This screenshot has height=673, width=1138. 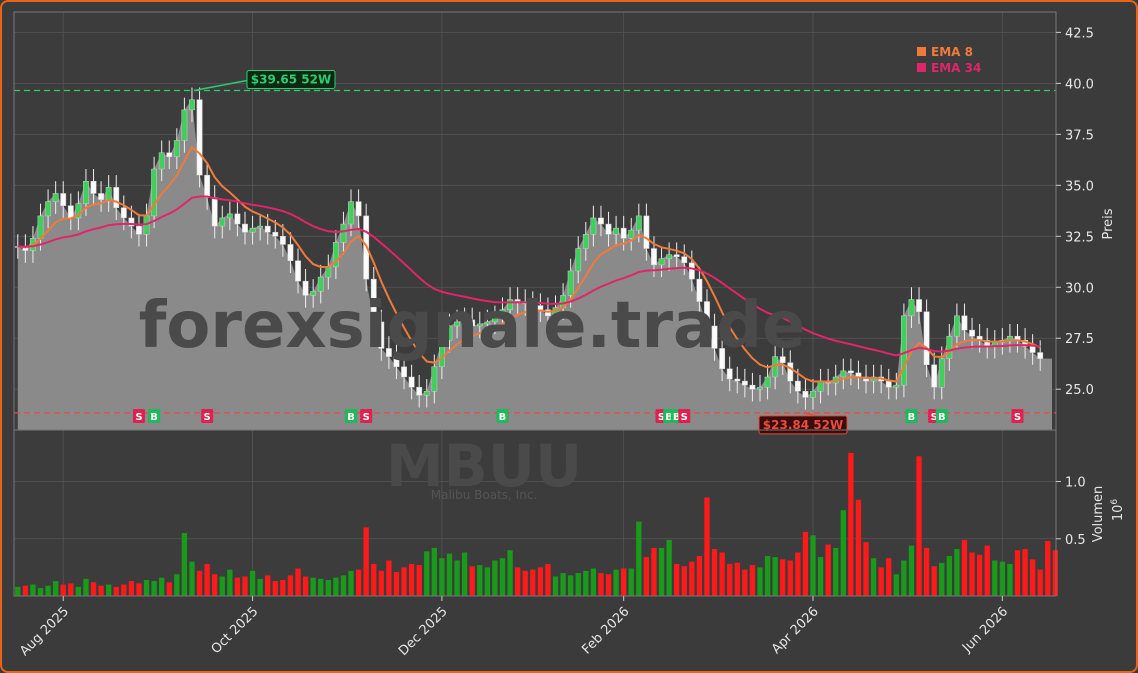 What do you see at coordinates (952, 52) in the screenshot?
I see `legend-label: EMA 8` at bounding box center [952, 52].